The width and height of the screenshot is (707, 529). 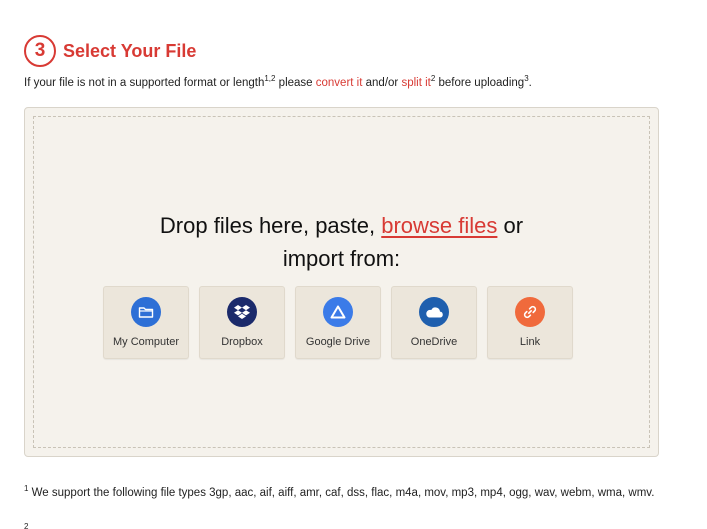 I want to click on footnote-2-number: 2, so click(x=26, y=525).